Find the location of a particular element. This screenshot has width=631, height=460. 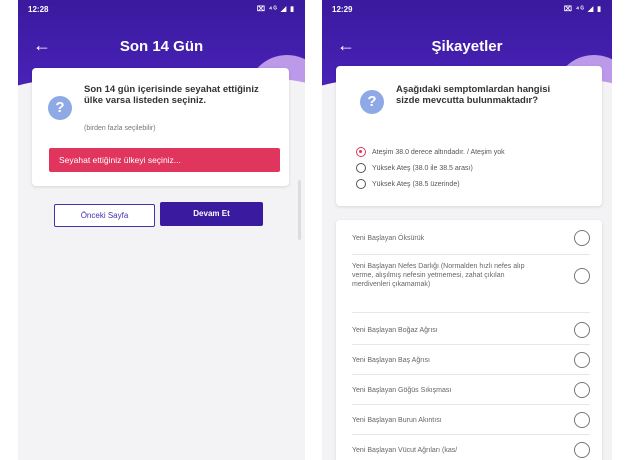

symptom-label: Yeni Başlayan Vücut Ağrıları (kas/ is located at coordinates (405, 450).